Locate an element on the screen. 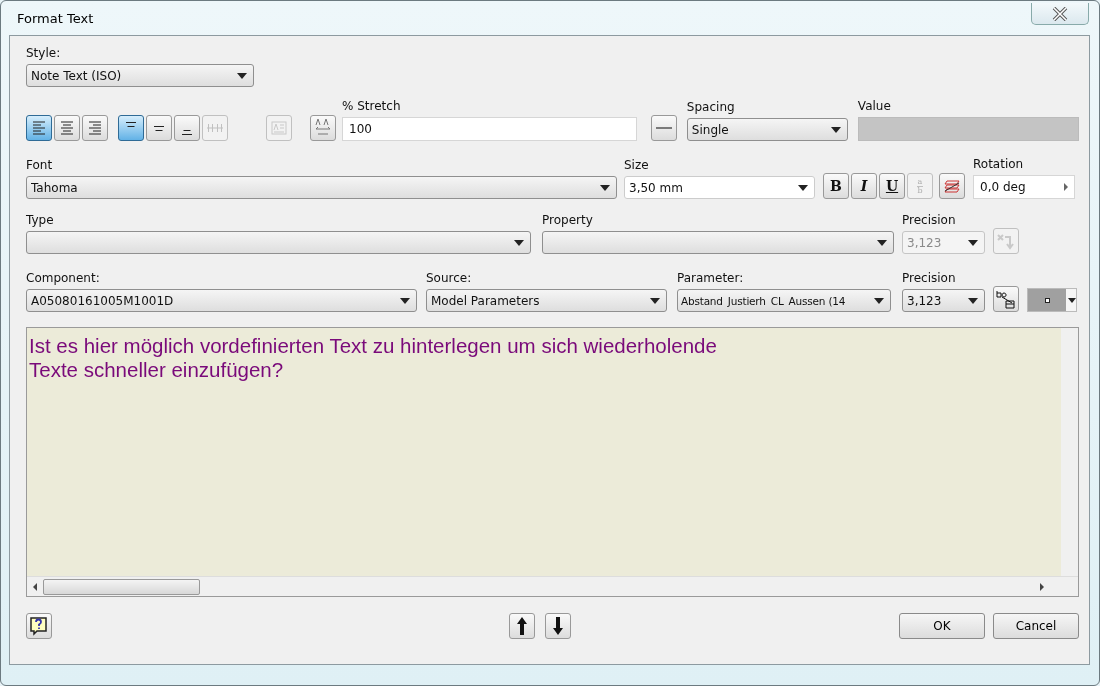 This screenshot has width=1100, height=686. underline-button: U is located at coordinates (892, 186).